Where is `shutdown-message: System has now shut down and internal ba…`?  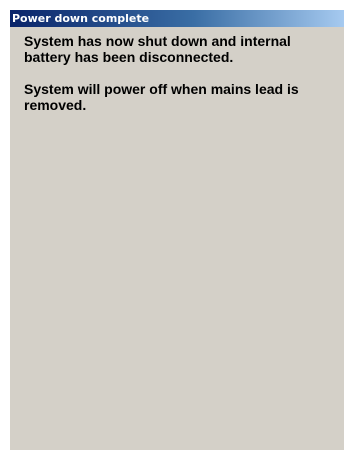 shutdown-message: System has now shut down and internal ba… is located at coordinates (157, 49).